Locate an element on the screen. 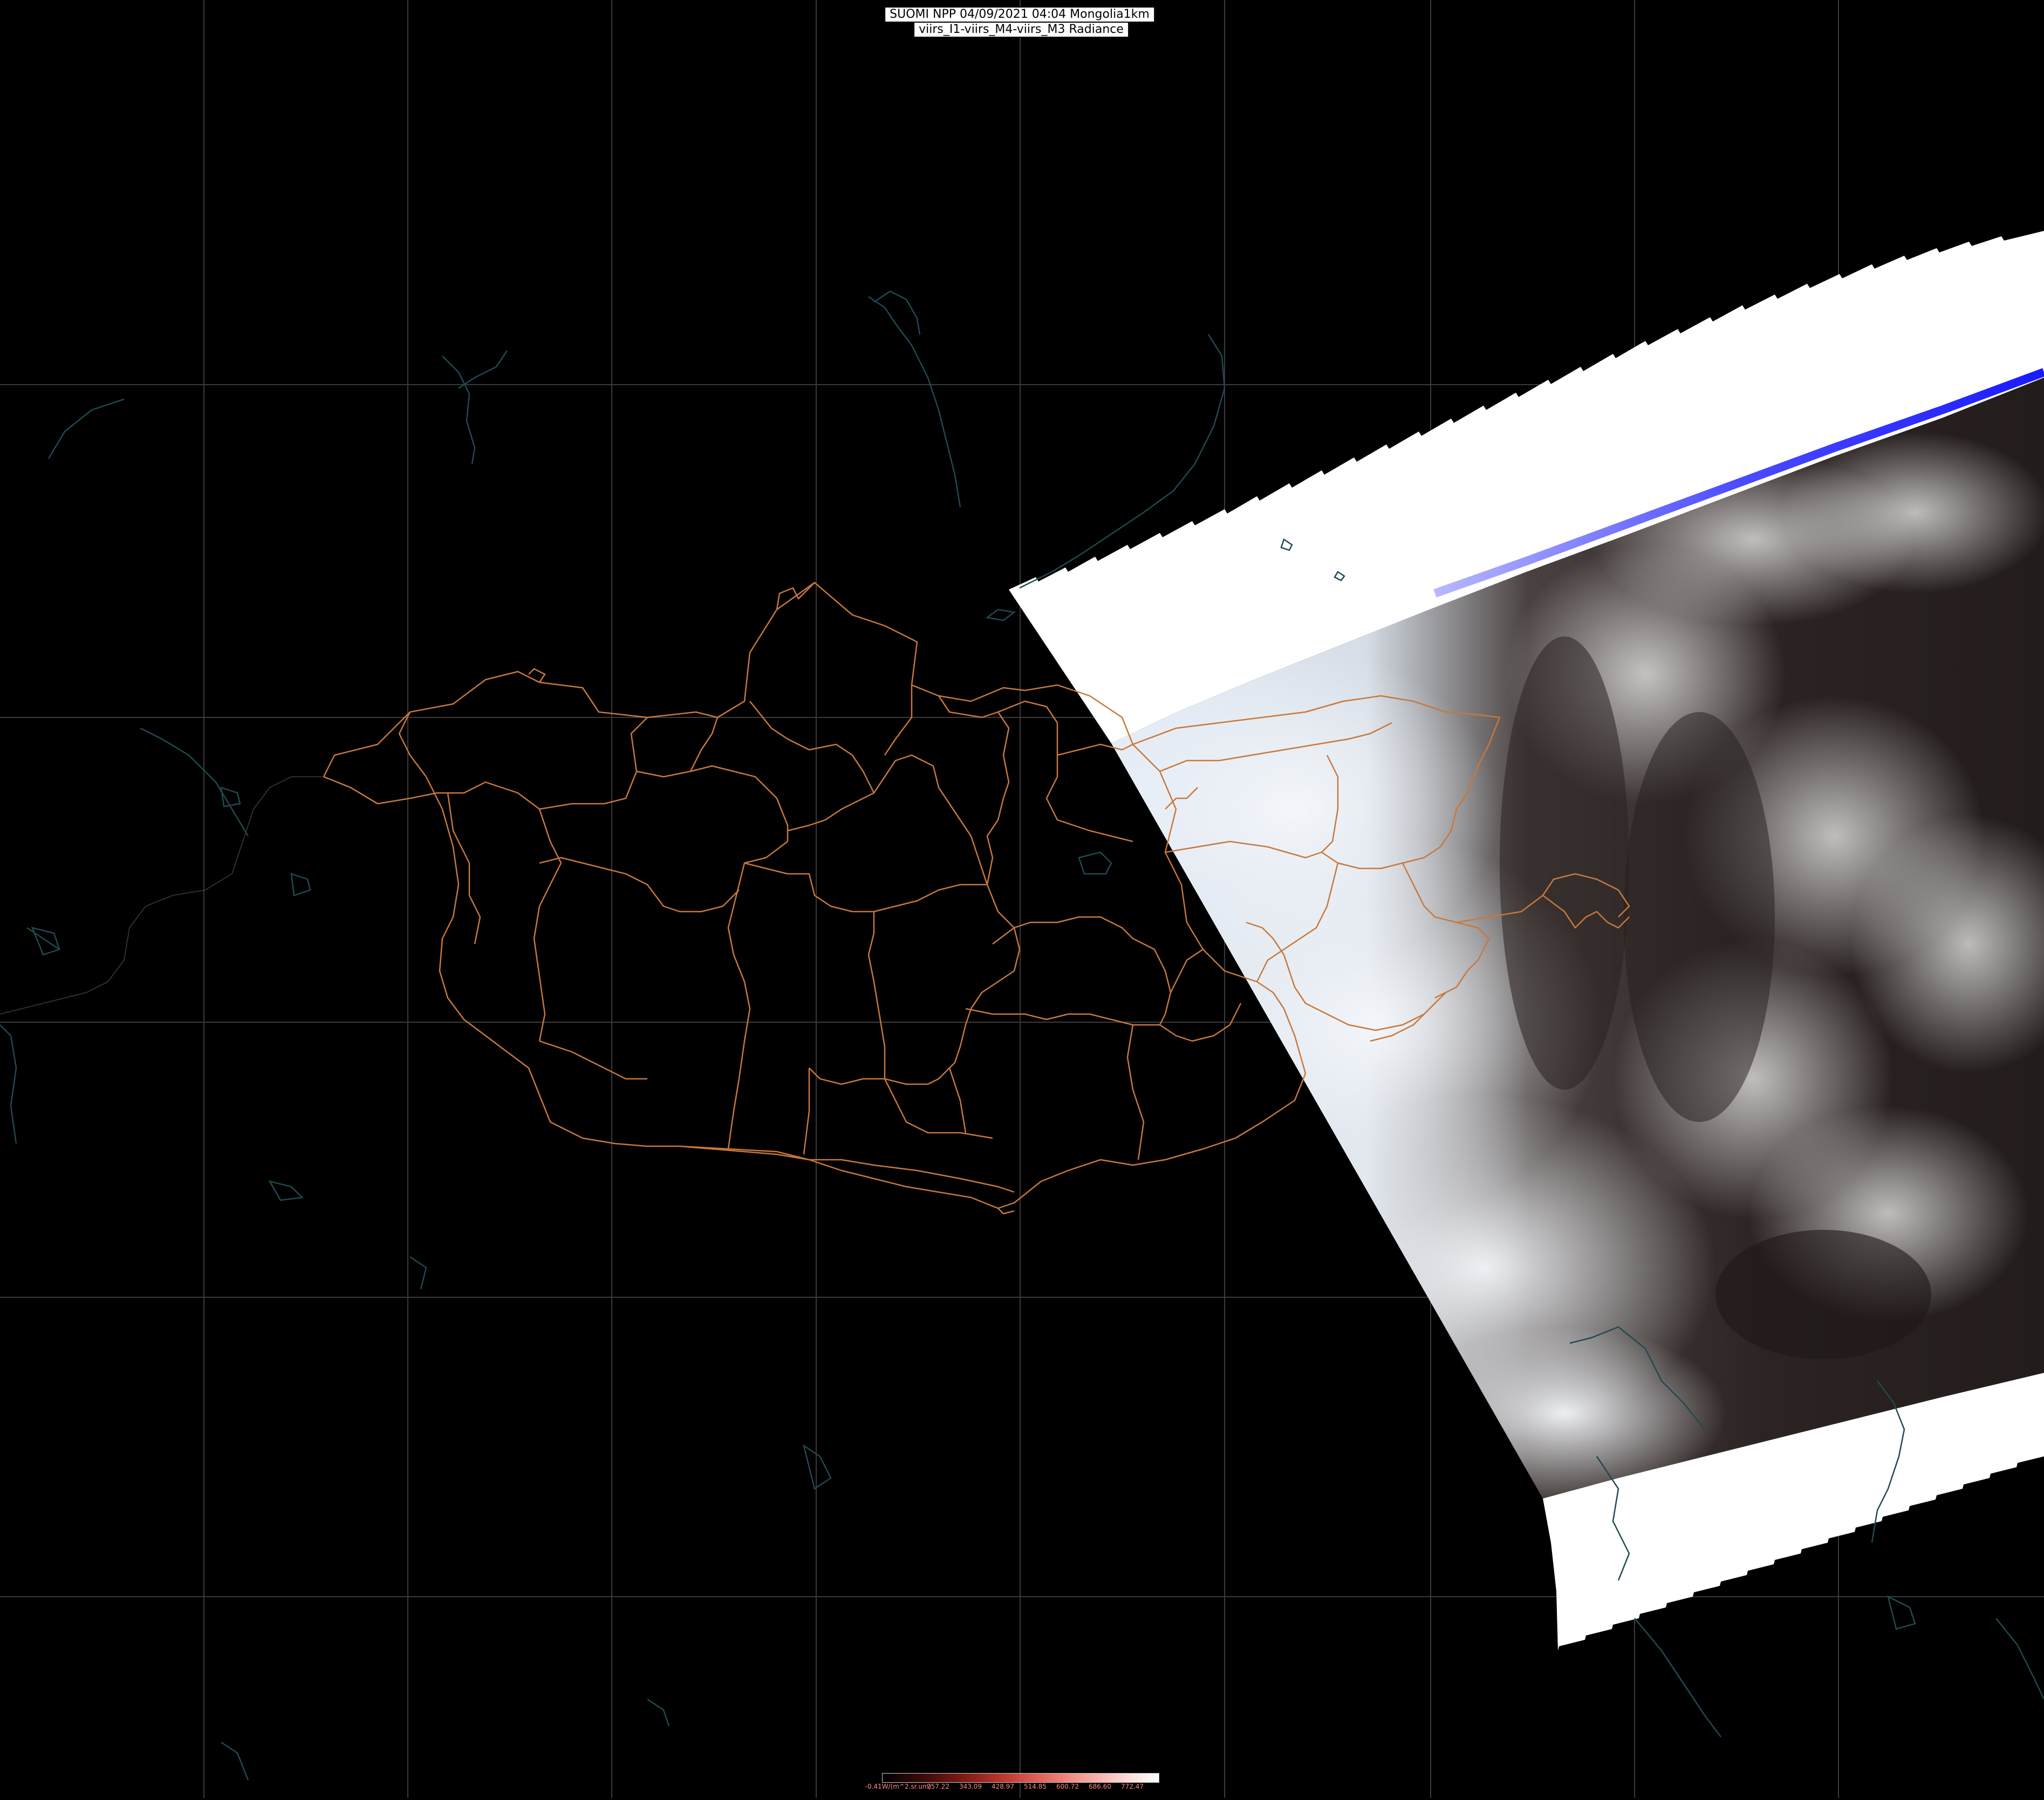 The height and width of the screenshot is (1800, 2044). colorbar-tick-1: 257.22 is located at coordinates (938, 1786).